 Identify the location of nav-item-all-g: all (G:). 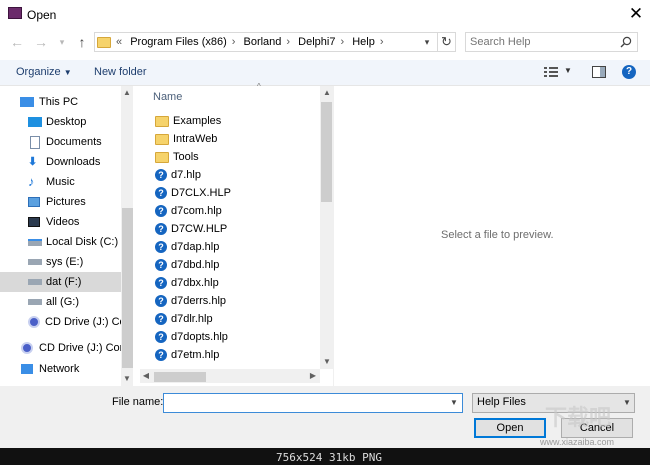
(60, 302).